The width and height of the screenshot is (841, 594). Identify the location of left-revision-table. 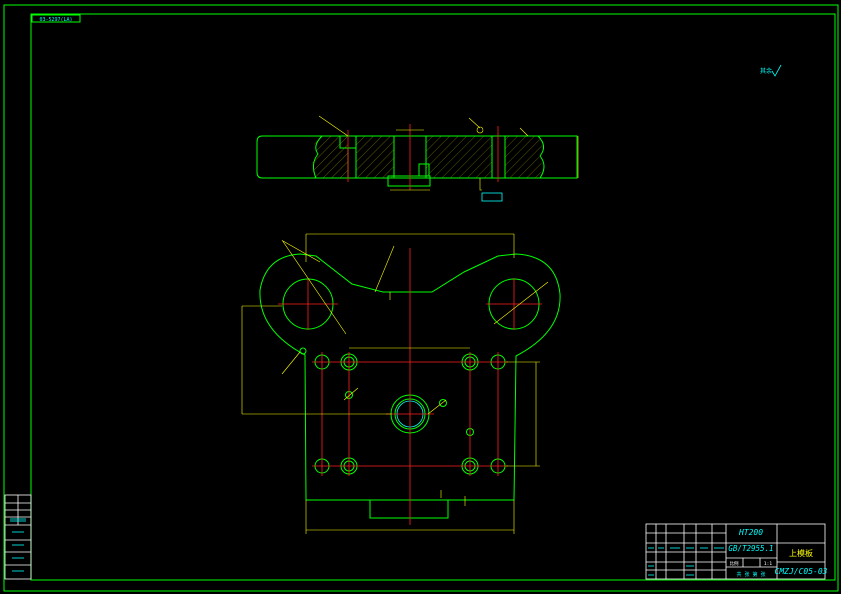
(18, 537).